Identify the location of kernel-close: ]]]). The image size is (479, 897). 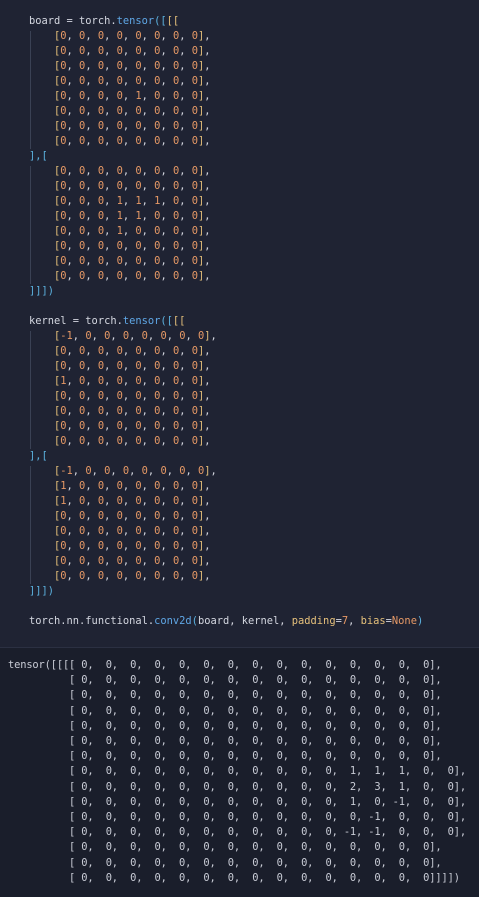
(42, 591).